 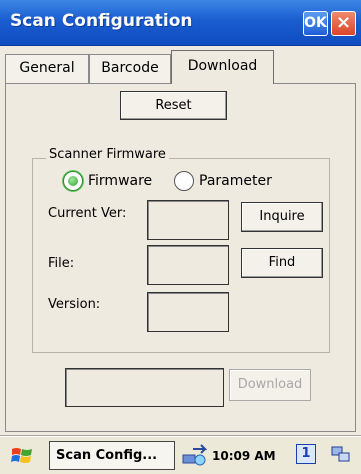 I want to click on download-button: Download, so click(x=270, y=385).